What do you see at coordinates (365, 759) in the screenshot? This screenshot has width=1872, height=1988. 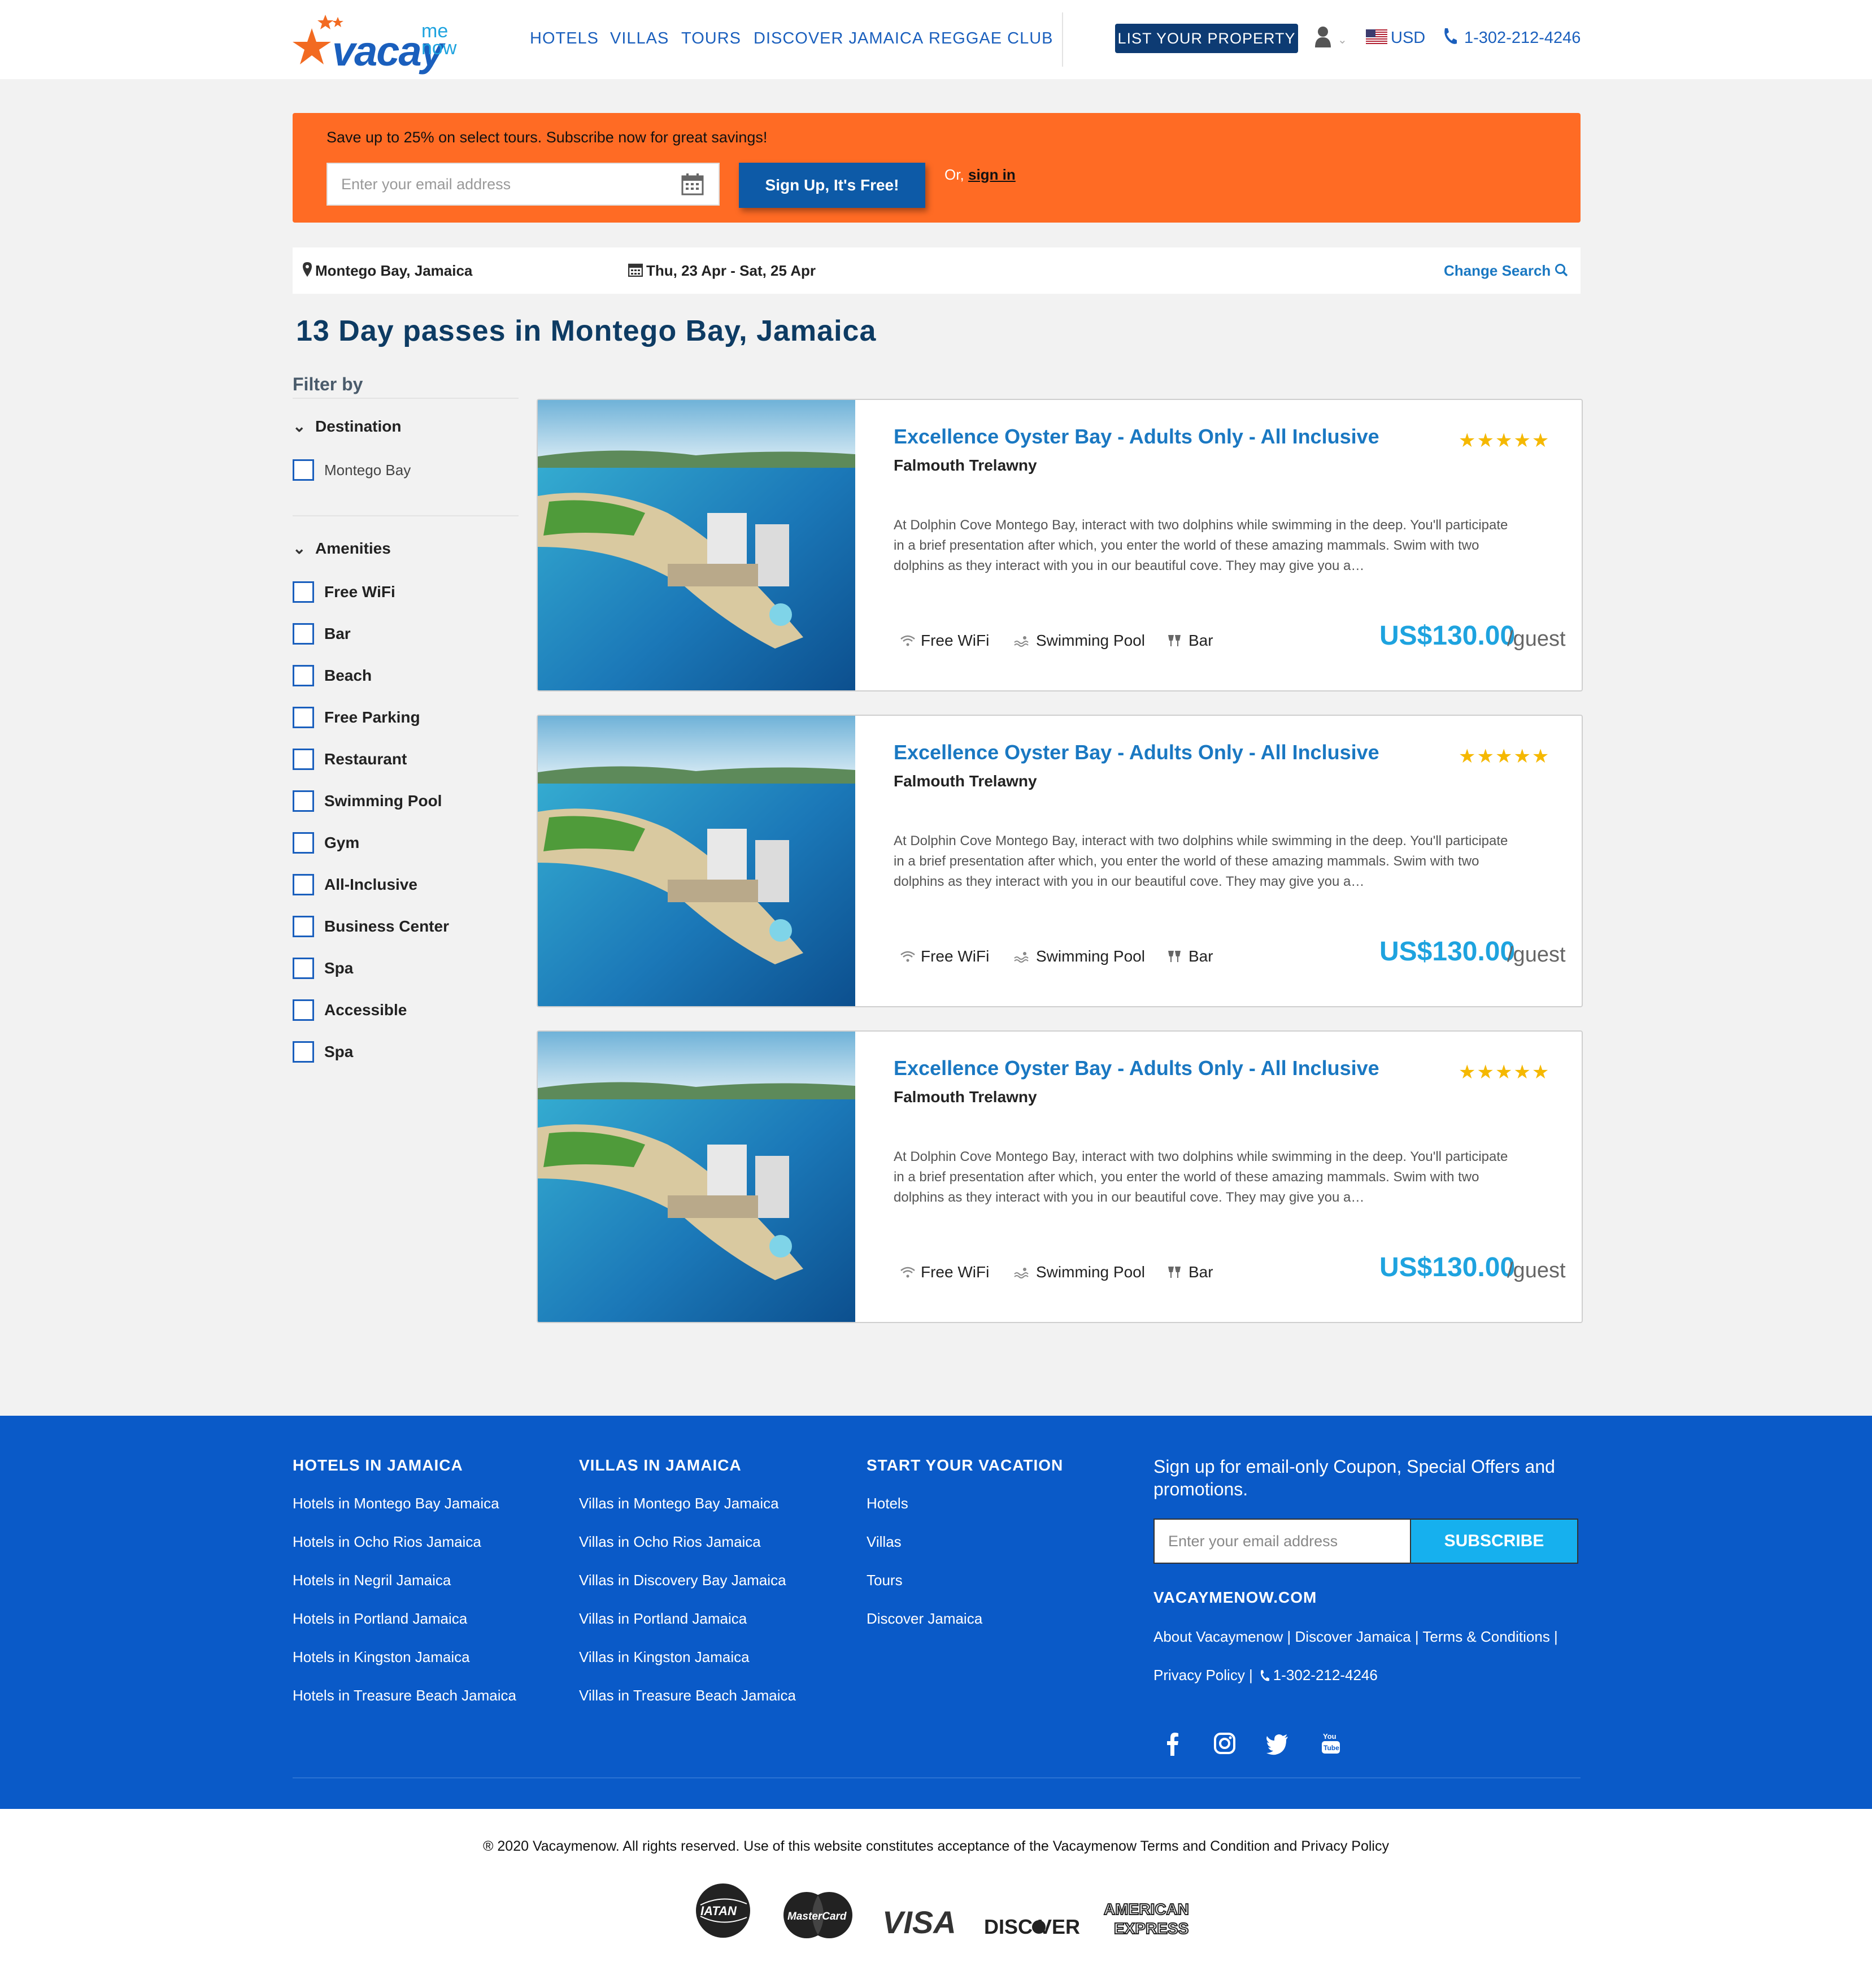 I see `amenity-label: Restaurant` at bounding box center [365, 759].